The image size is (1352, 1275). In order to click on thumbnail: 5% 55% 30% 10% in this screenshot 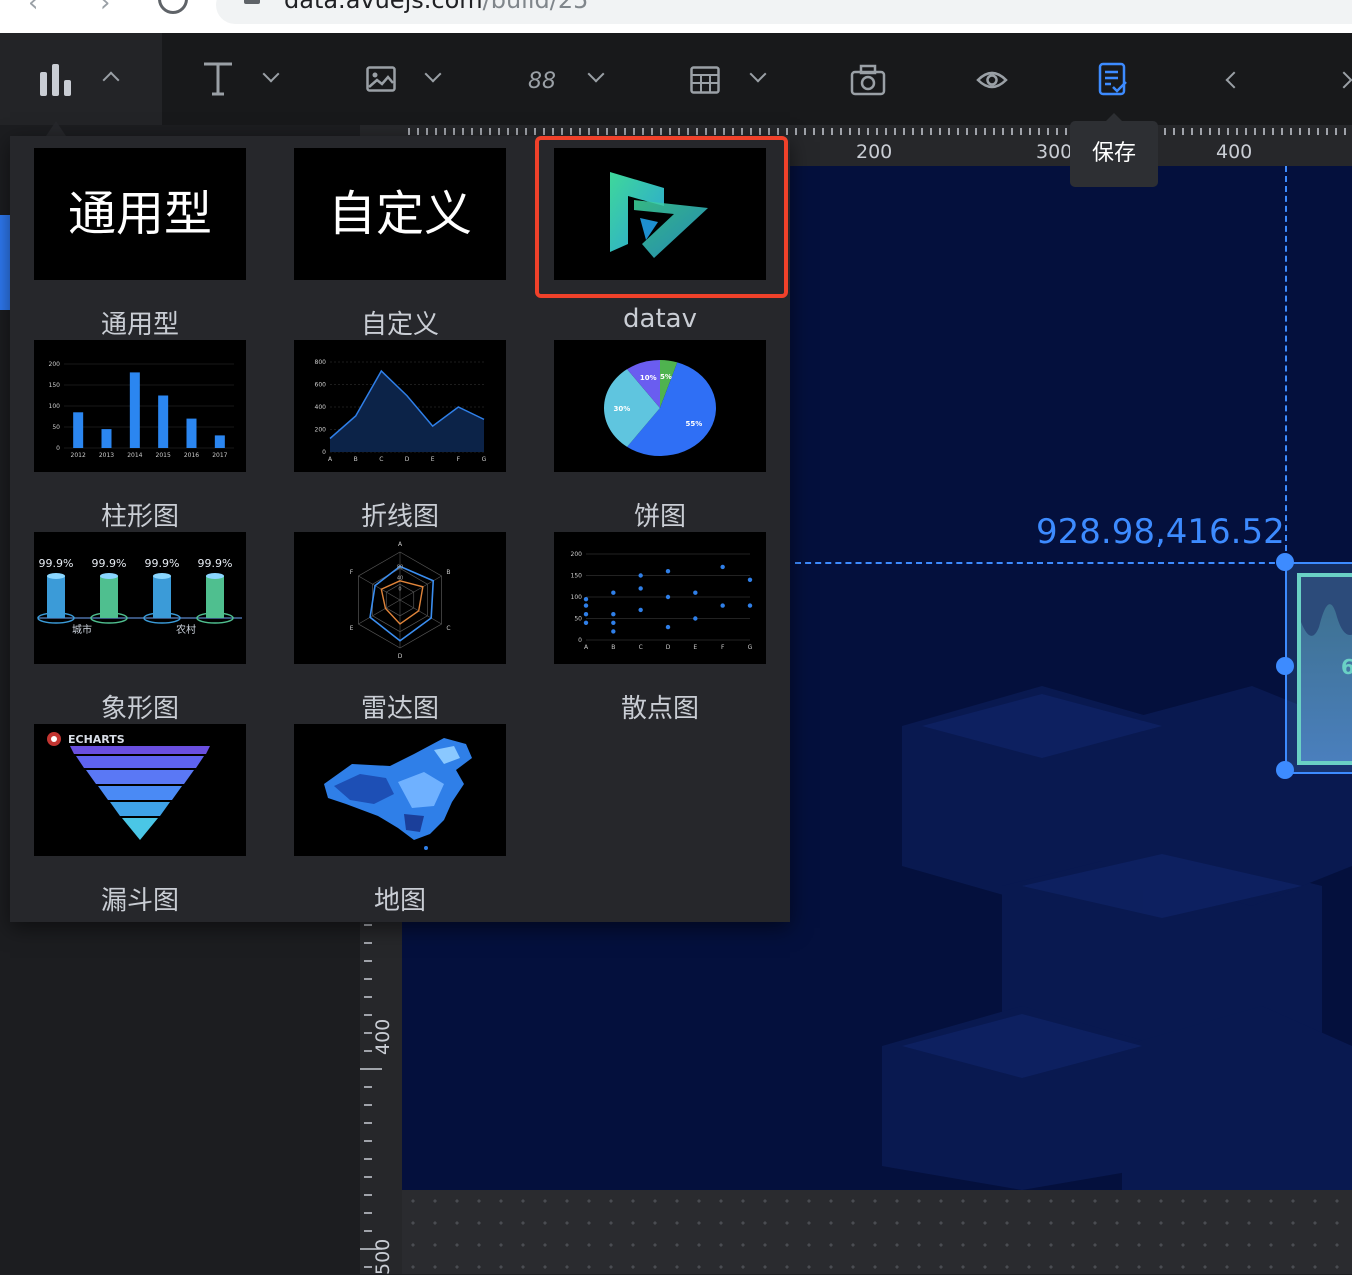, I will do `click(660, 406)`.